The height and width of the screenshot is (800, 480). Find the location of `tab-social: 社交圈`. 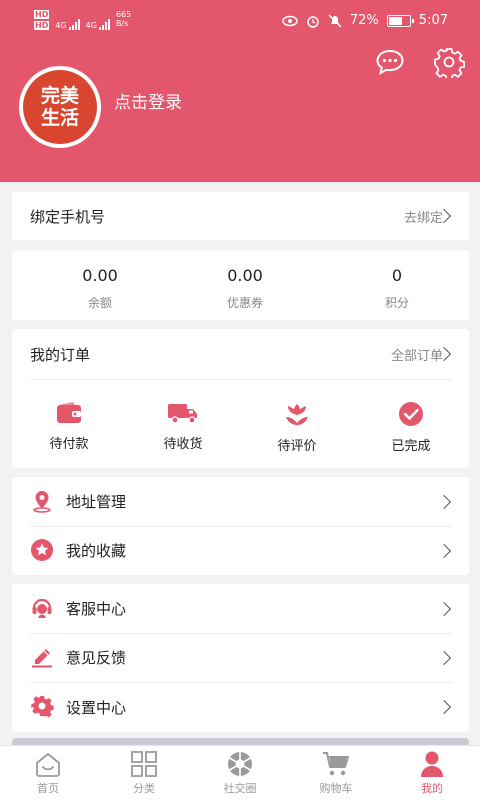

tab-social: 社交圈 is located at coordinates (240, 773).